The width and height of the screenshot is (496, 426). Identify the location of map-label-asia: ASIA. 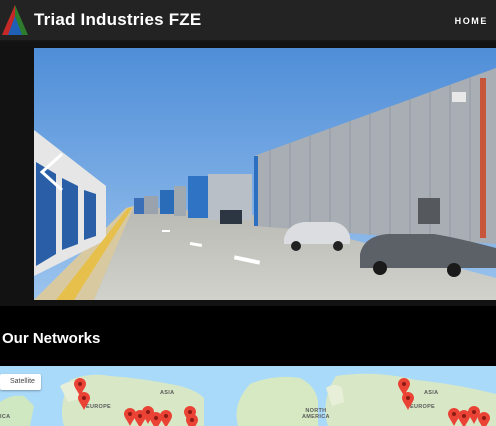
(167, 393).